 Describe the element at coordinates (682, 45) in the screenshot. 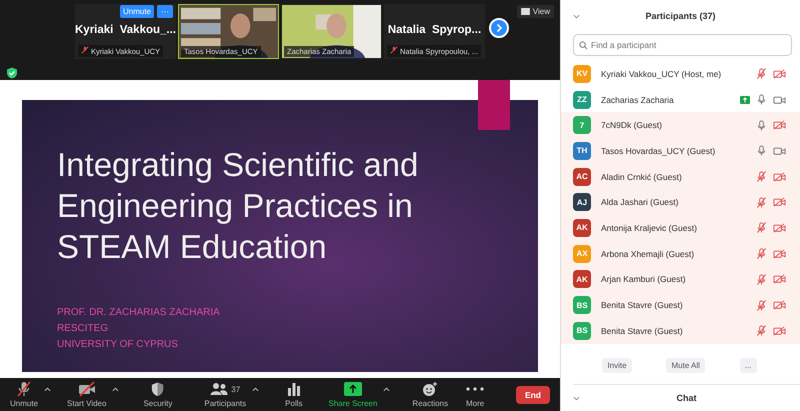

I see `search-field: Find a participant` at that location.